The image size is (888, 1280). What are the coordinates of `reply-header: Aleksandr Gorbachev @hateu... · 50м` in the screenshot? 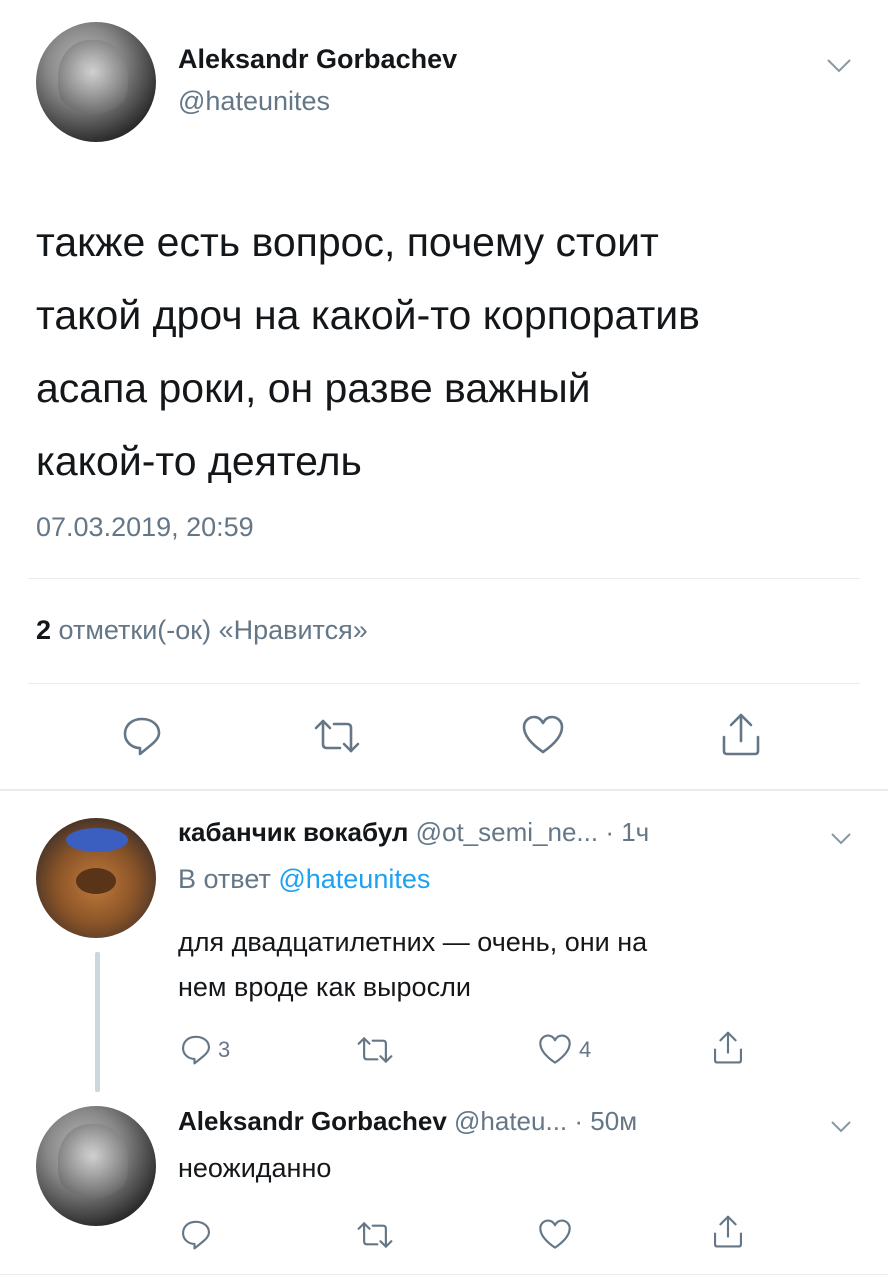 It's located at (407, 1121).